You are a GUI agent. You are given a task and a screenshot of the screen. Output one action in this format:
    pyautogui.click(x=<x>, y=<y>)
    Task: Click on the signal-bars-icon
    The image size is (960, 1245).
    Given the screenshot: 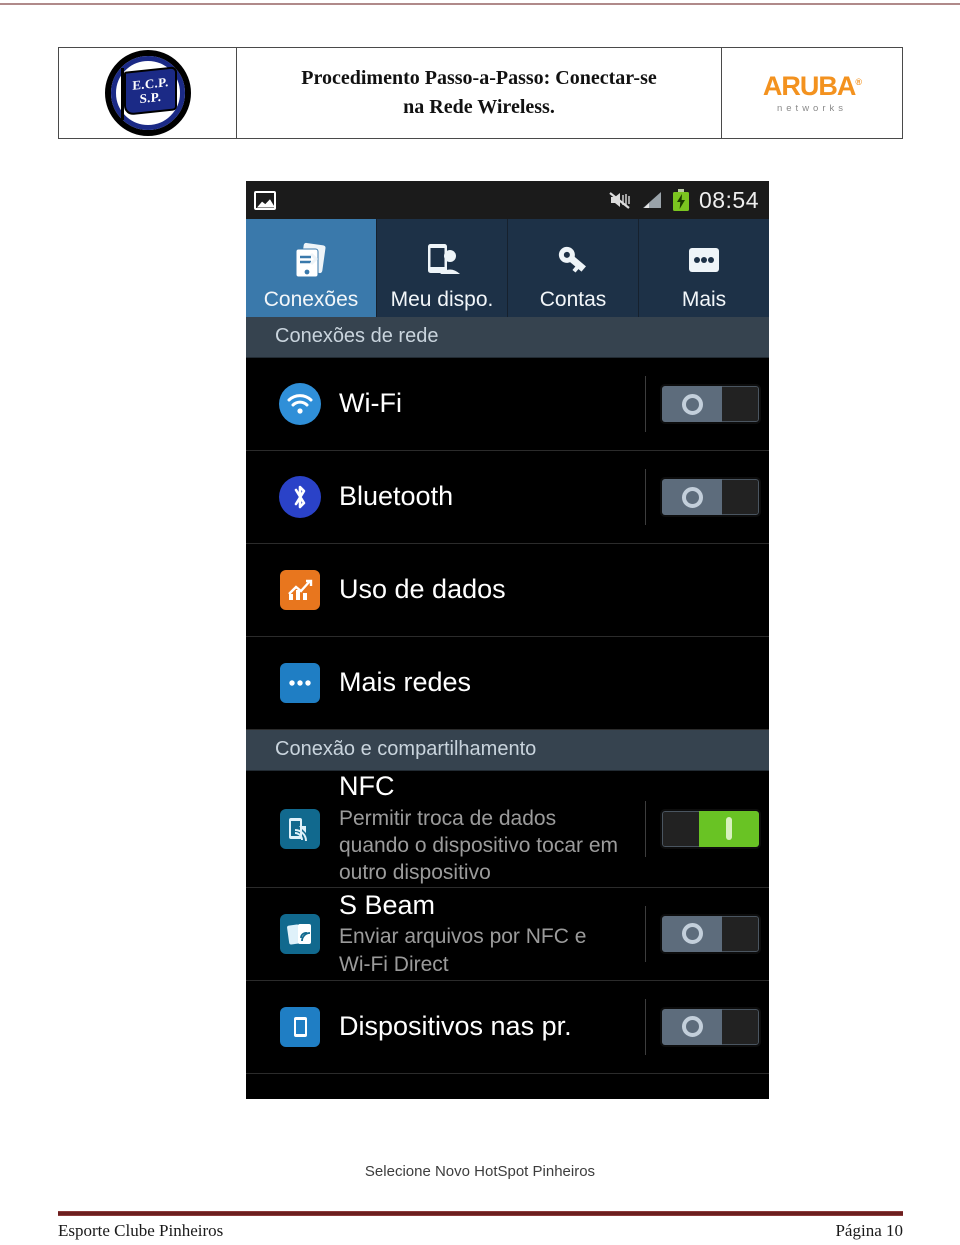 What is the action you would take?
    pyautogui.click(x=651, y=200)
    